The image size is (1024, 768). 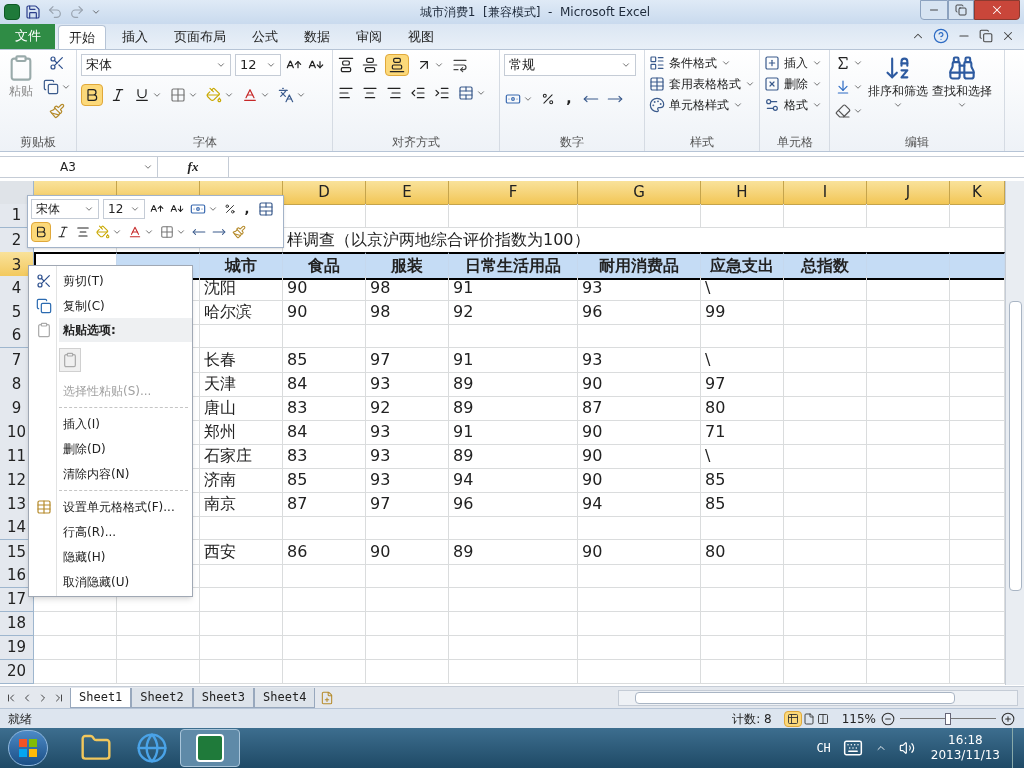 What do you see at coordinates (898, 87) in the screenshot?
I see `editing-menu-button: 排序和筛选` at bounding box center [898, 87].